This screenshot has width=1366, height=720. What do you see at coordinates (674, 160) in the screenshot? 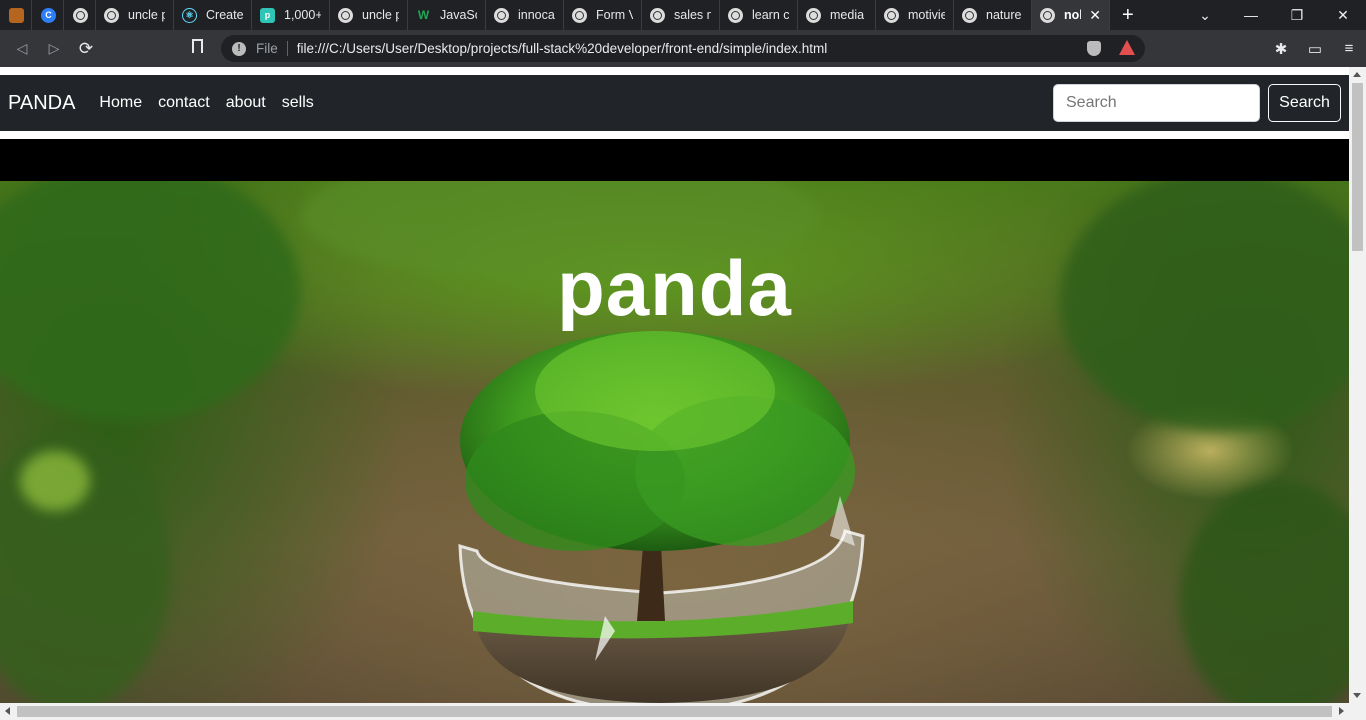
I see `black-band` at bounding box center [674, 160].